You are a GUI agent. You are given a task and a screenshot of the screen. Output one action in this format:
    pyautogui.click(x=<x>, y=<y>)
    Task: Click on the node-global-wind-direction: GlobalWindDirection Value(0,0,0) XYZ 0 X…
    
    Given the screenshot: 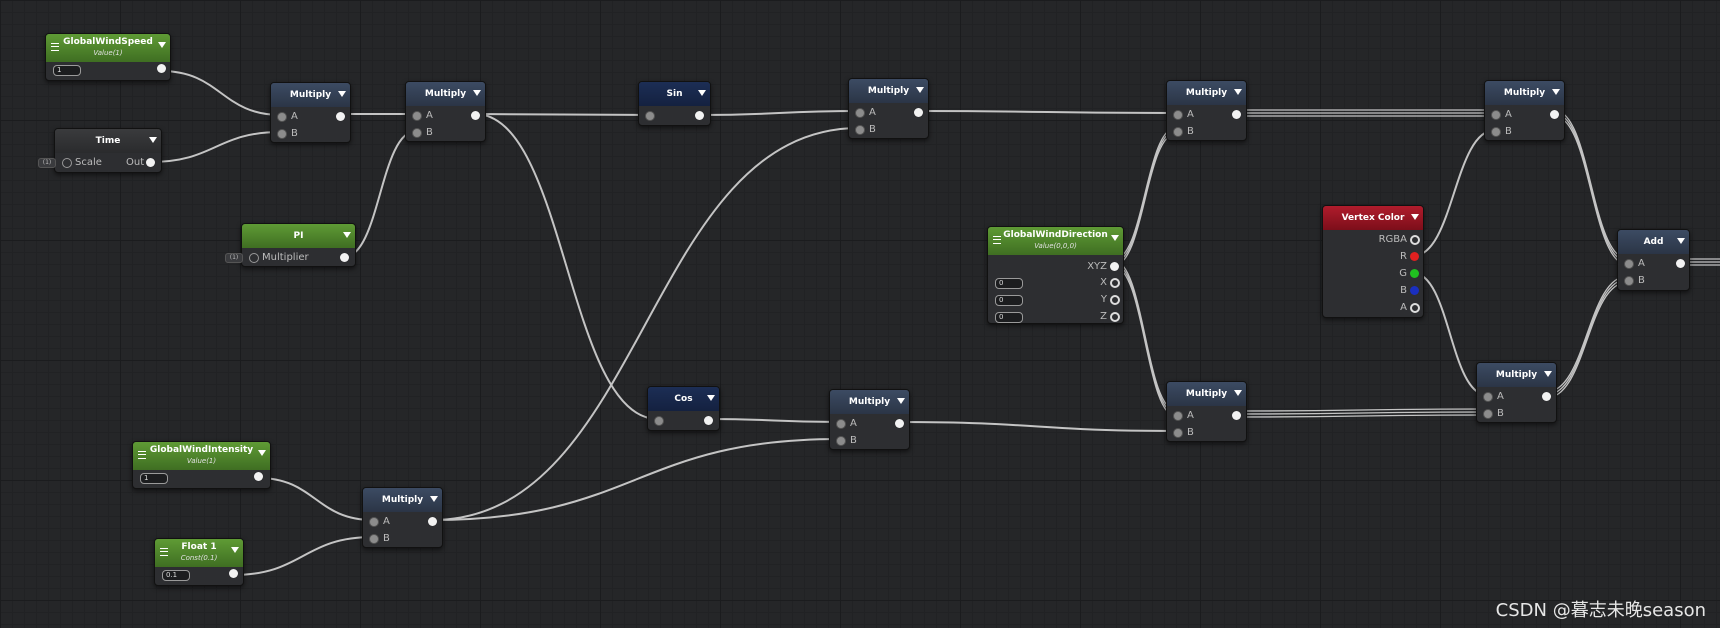 What is the action you would take?
    pyautogui.click(x=1055, y=275)
    